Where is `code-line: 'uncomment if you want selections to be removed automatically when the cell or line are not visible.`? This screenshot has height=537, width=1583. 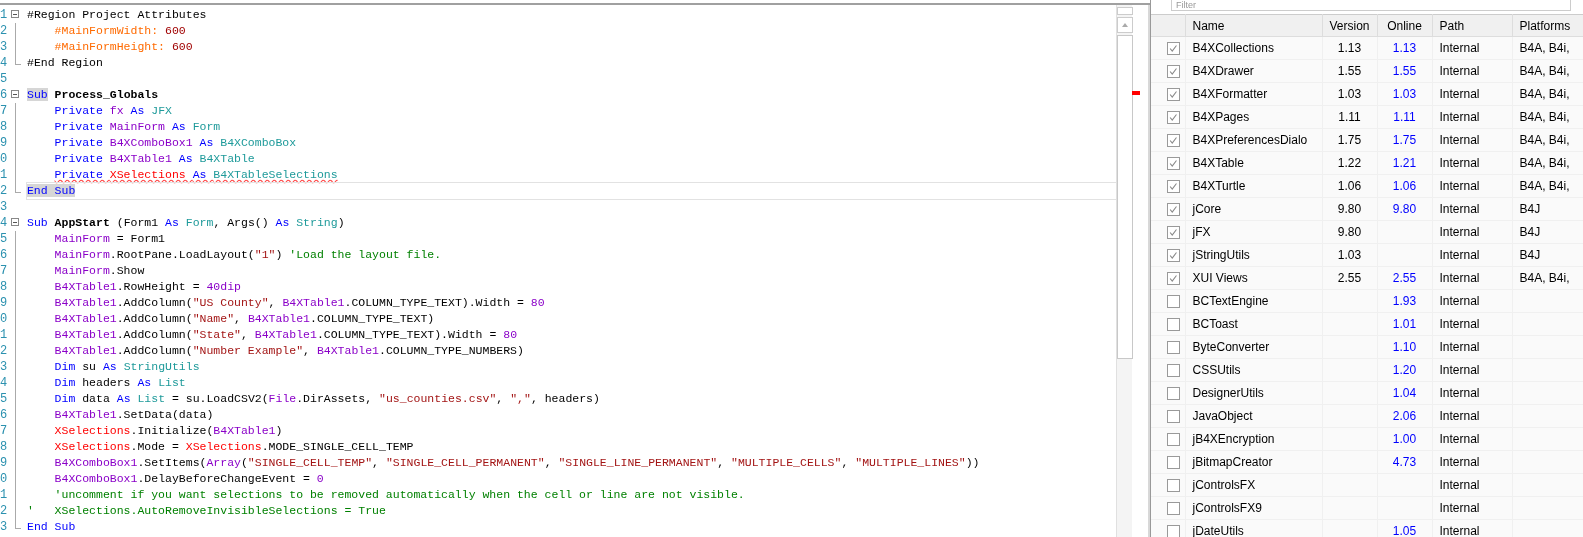
code-line: 'uncomment if you want selections to be removed automatically when the cell or line are not visible. is located at coordinates (399, 495).